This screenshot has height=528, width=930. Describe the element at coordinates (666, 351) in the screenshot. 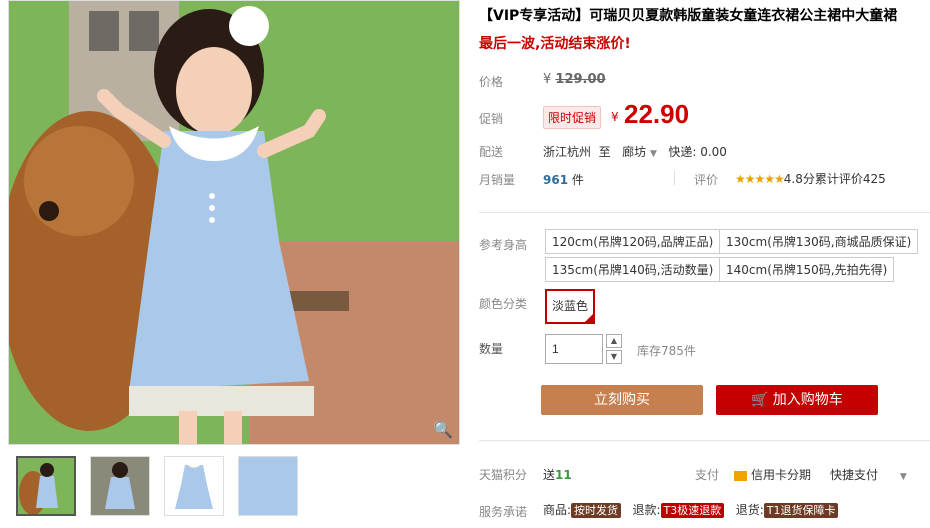

I see `stock-count: 库存785件` at that location.